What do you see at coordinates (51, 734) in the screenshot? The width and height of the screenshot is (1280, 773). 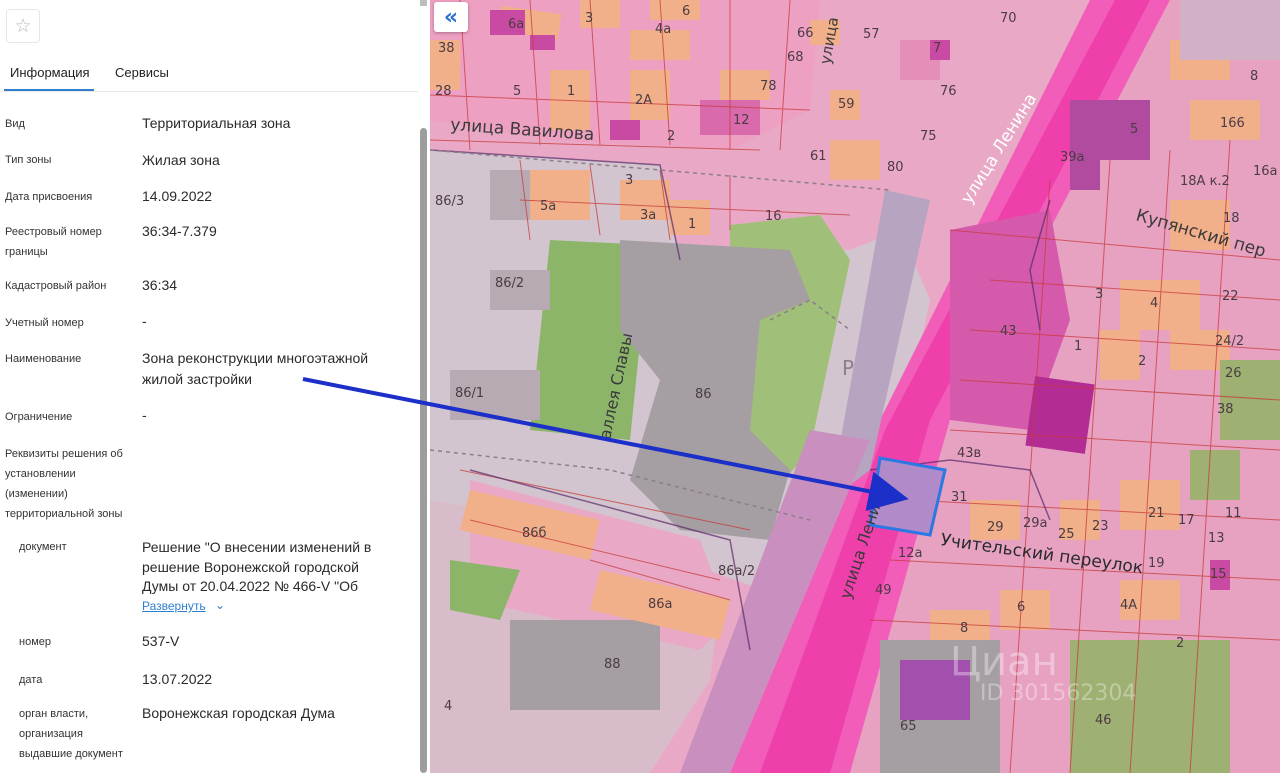 I see `label-authority-2: организация` at bounding box center [51, 734].